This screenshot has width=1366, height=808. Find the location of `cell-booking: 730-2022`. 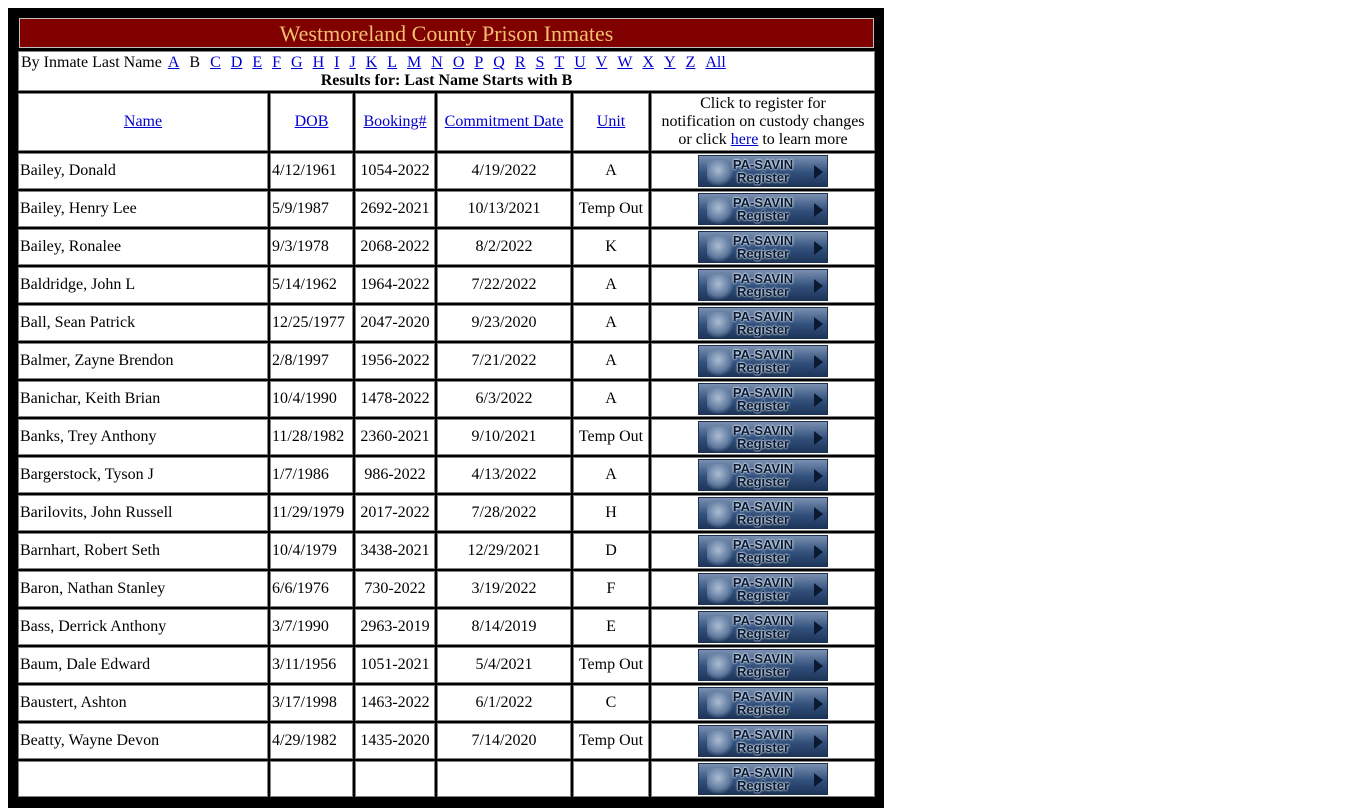

cell-booking: 730-2022 is located at coordinates (395, 589).